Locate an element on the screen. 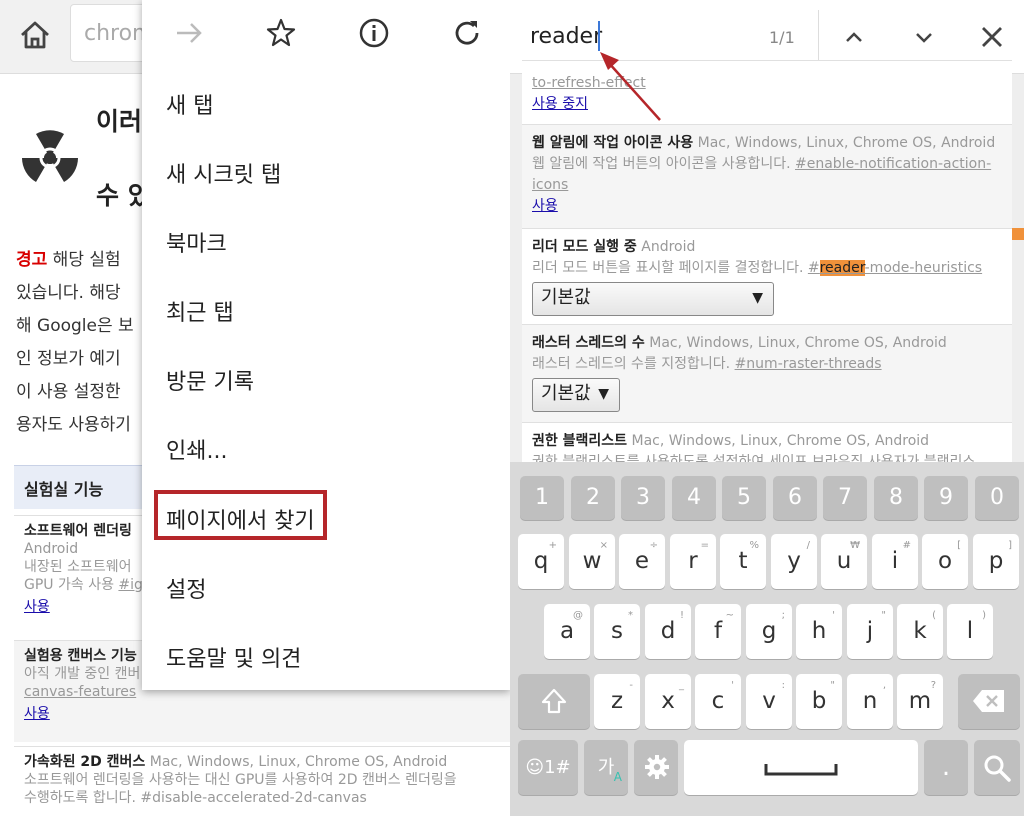 Image resolution: width=1024 pixels, height=816 pixels. language-key: 가A is located at coordinates (606, 767).